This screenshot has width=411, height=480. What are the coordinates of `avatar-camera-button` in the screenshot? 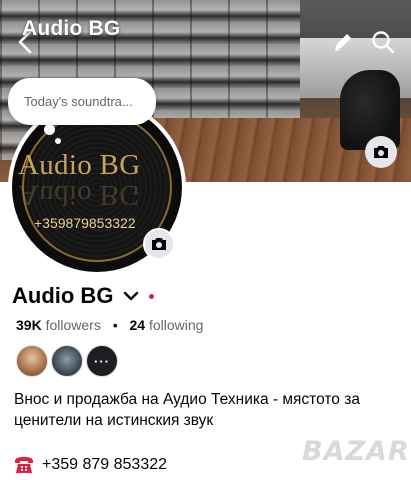 It's located at (159, 244).